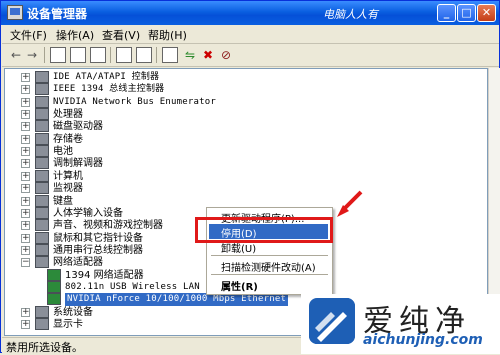 The image size is (500, 355). What do you see at coordinates (146, 286) in the screenshot?
I see `tree-item-label: 802.11n USB Wireless LAN Card` at bounding box center [146, 286].